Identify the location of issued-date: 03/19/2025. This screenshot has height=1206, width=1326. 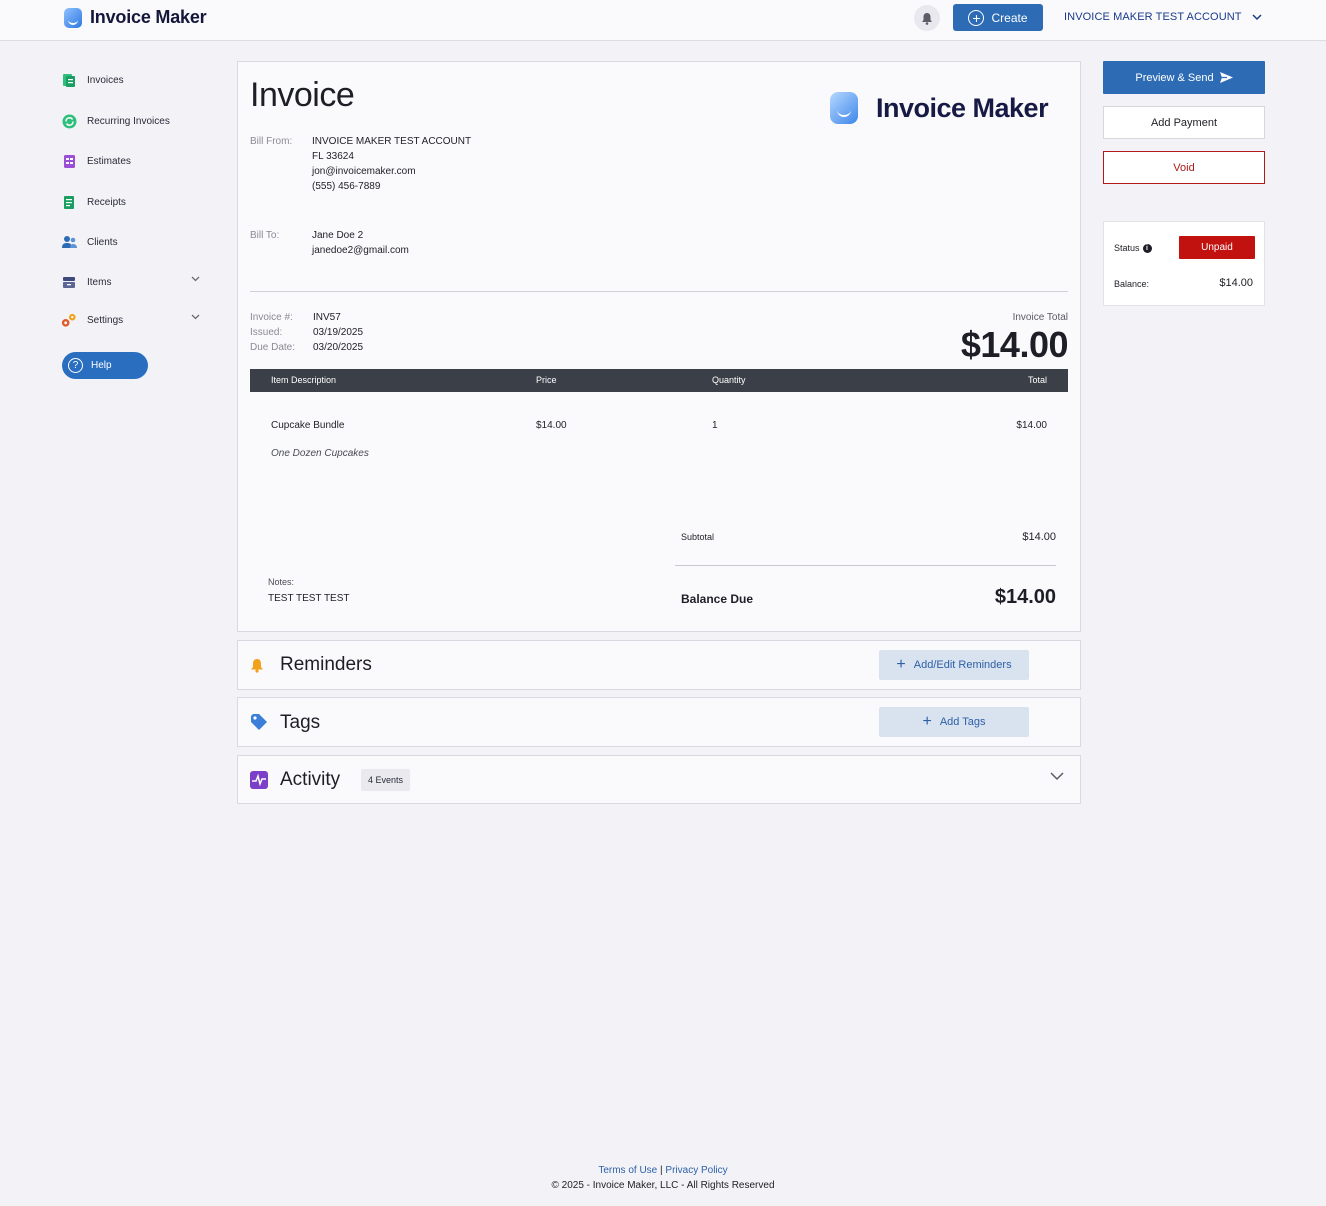
(338, 332).